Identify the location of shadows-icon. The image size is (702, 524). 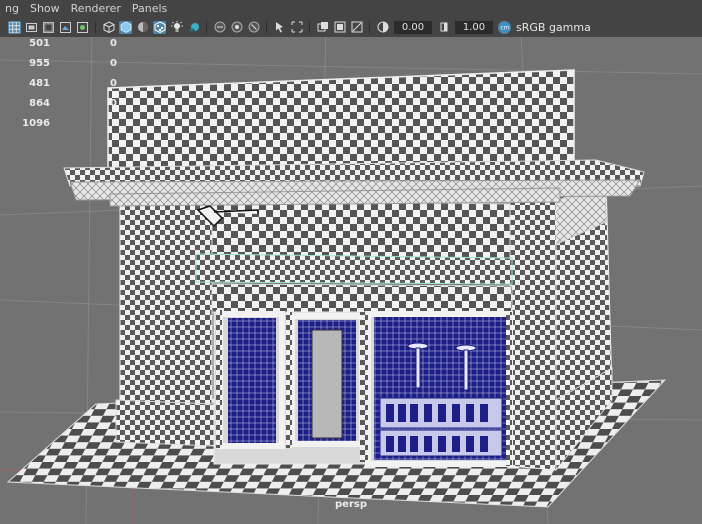
(193, 27).